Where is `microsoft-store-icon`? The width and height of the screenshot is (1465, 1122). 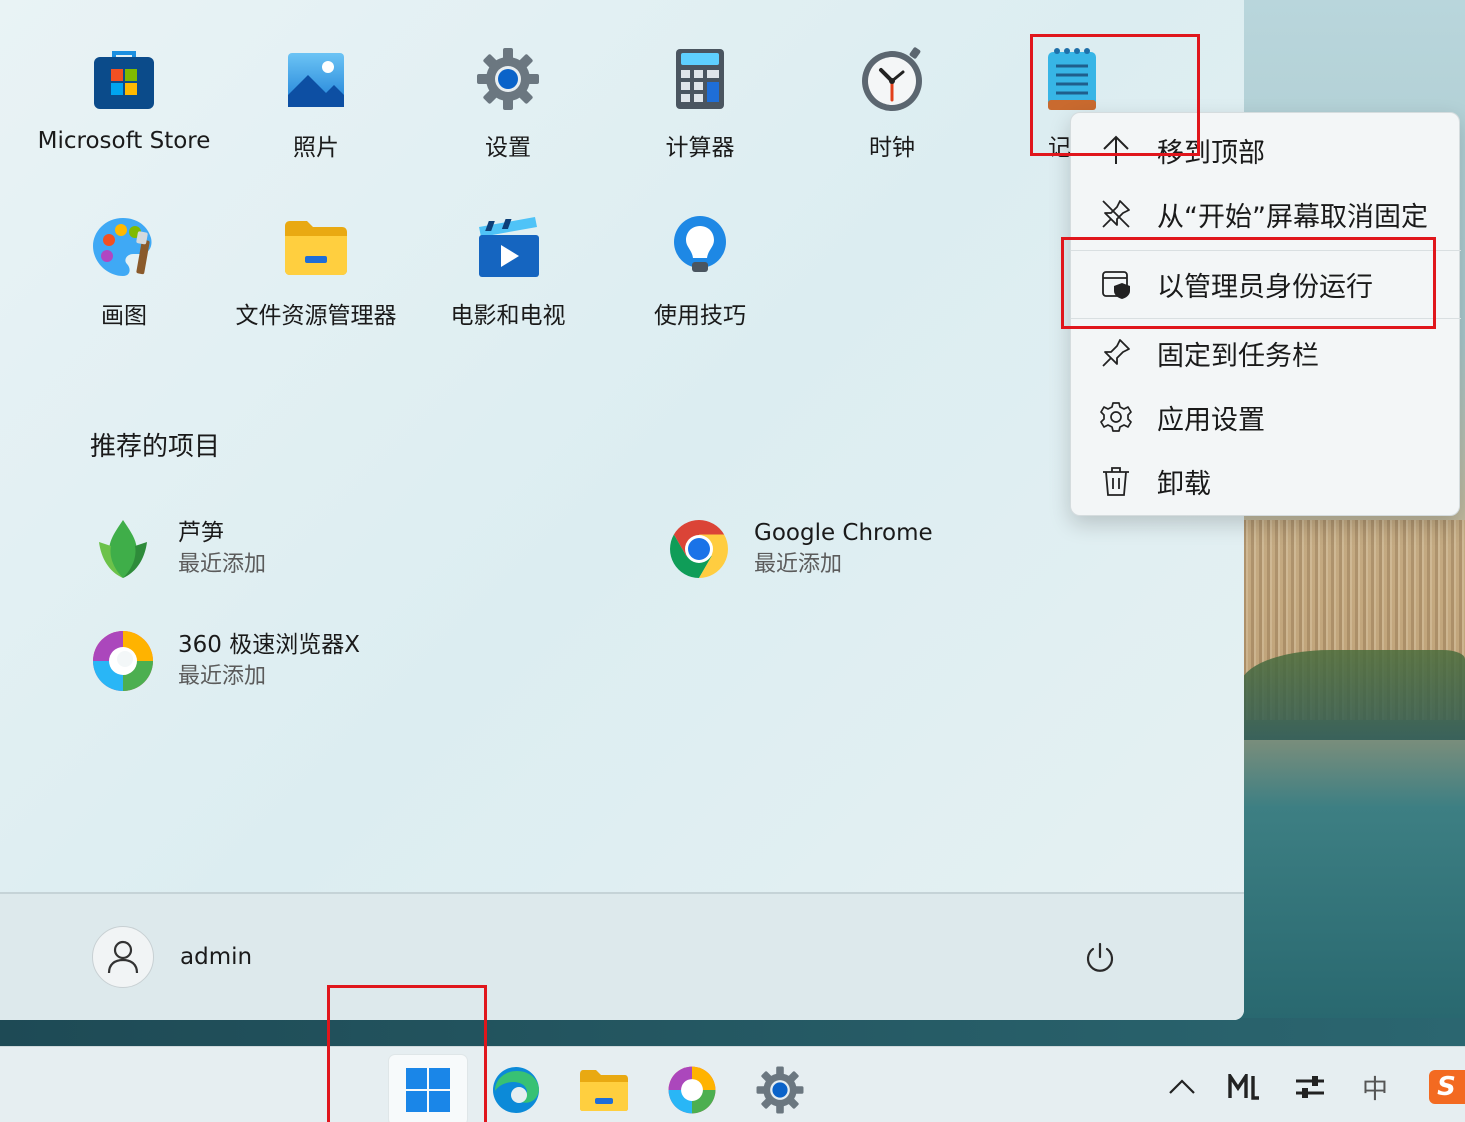 microsoft-store-icon is located at coordinates (124, 79).